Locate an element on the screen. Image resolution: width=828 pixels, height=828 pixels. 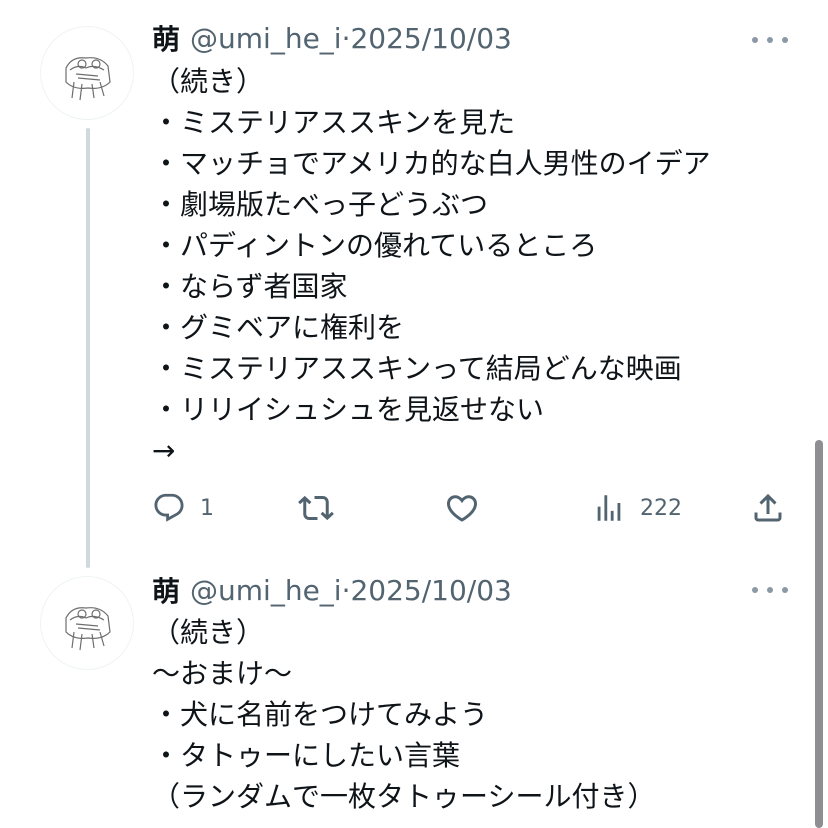
analytics-icon is located at coordinates (609, 508).